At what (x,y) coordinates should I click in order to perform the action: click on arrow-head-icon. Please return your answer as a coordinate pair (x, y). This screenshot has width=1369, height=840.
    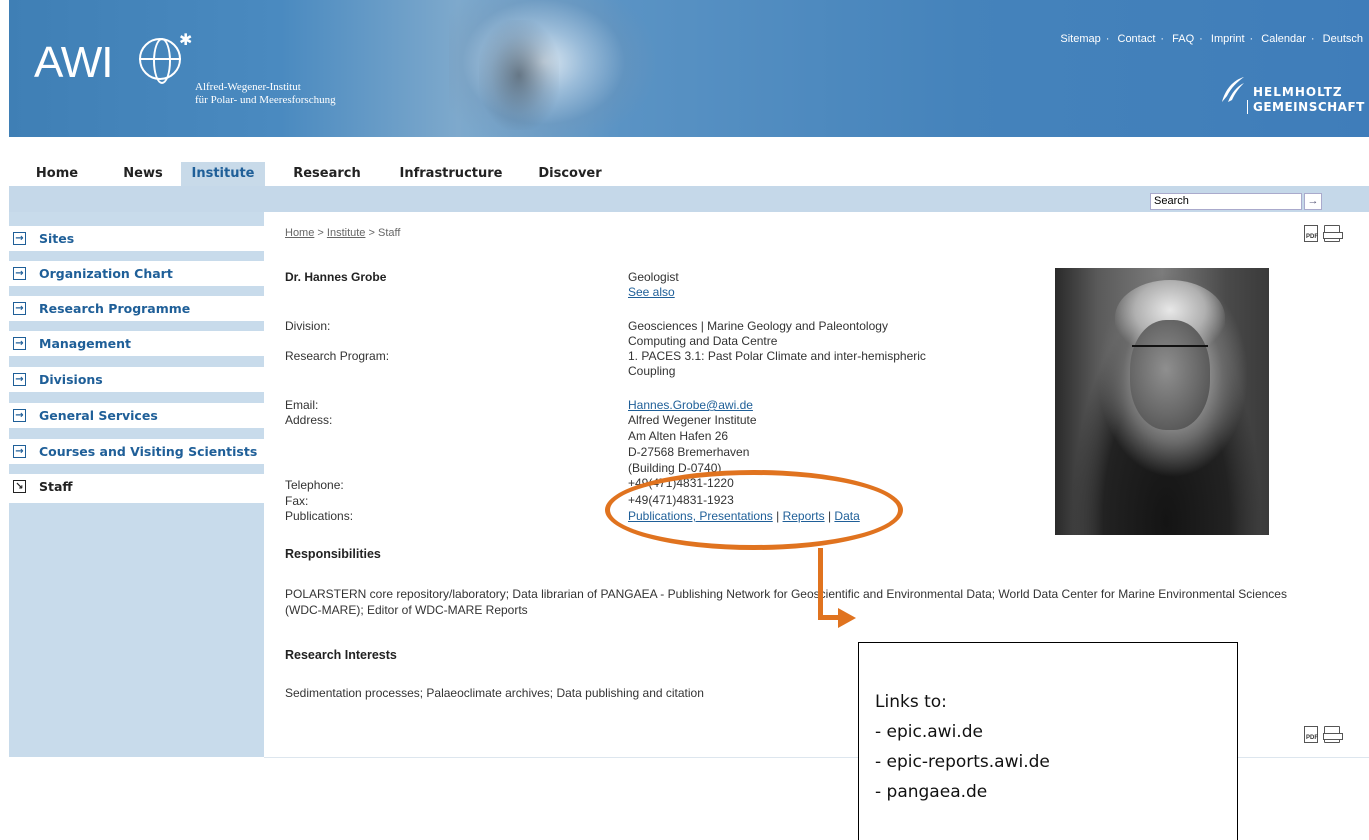
    Looking at the image, I should click on (847, 618).